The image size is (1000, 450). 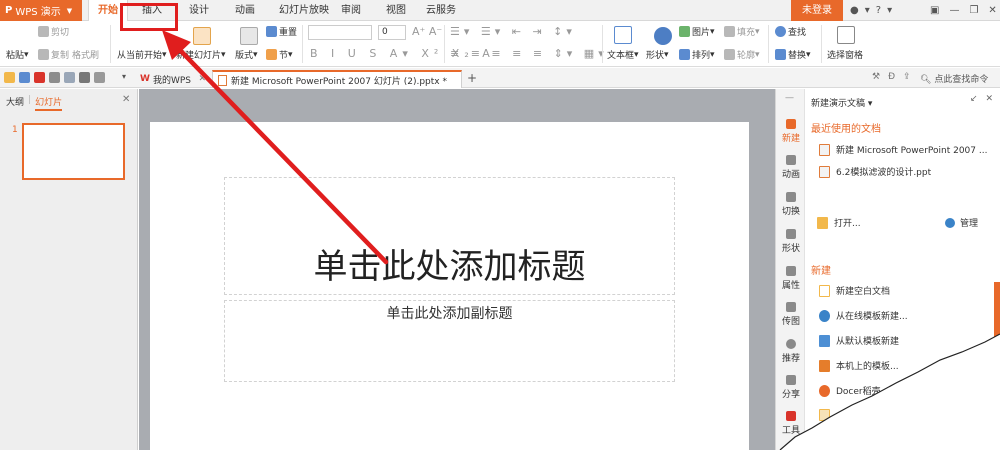 What do you see at coordinates (821, 271) in the screenshot?
I see `new-section-title: 新建` at bounding box center [821, 271].